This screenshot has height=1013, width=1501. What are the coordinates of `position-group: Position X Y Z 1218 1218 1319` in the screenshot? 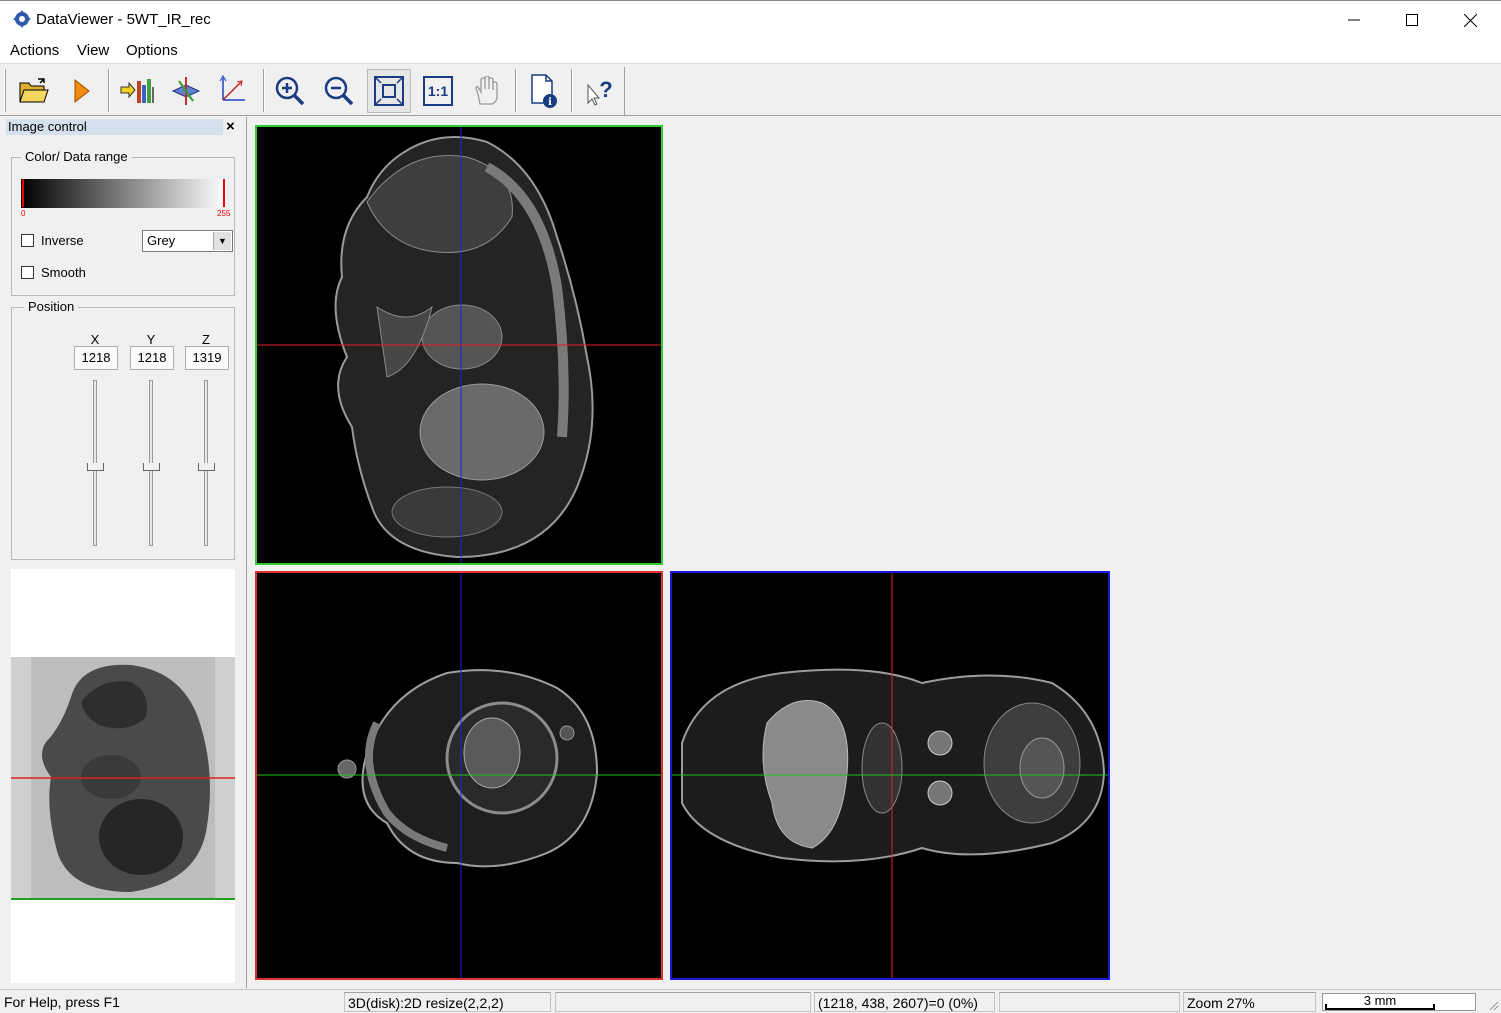 It's located at (123, 429).